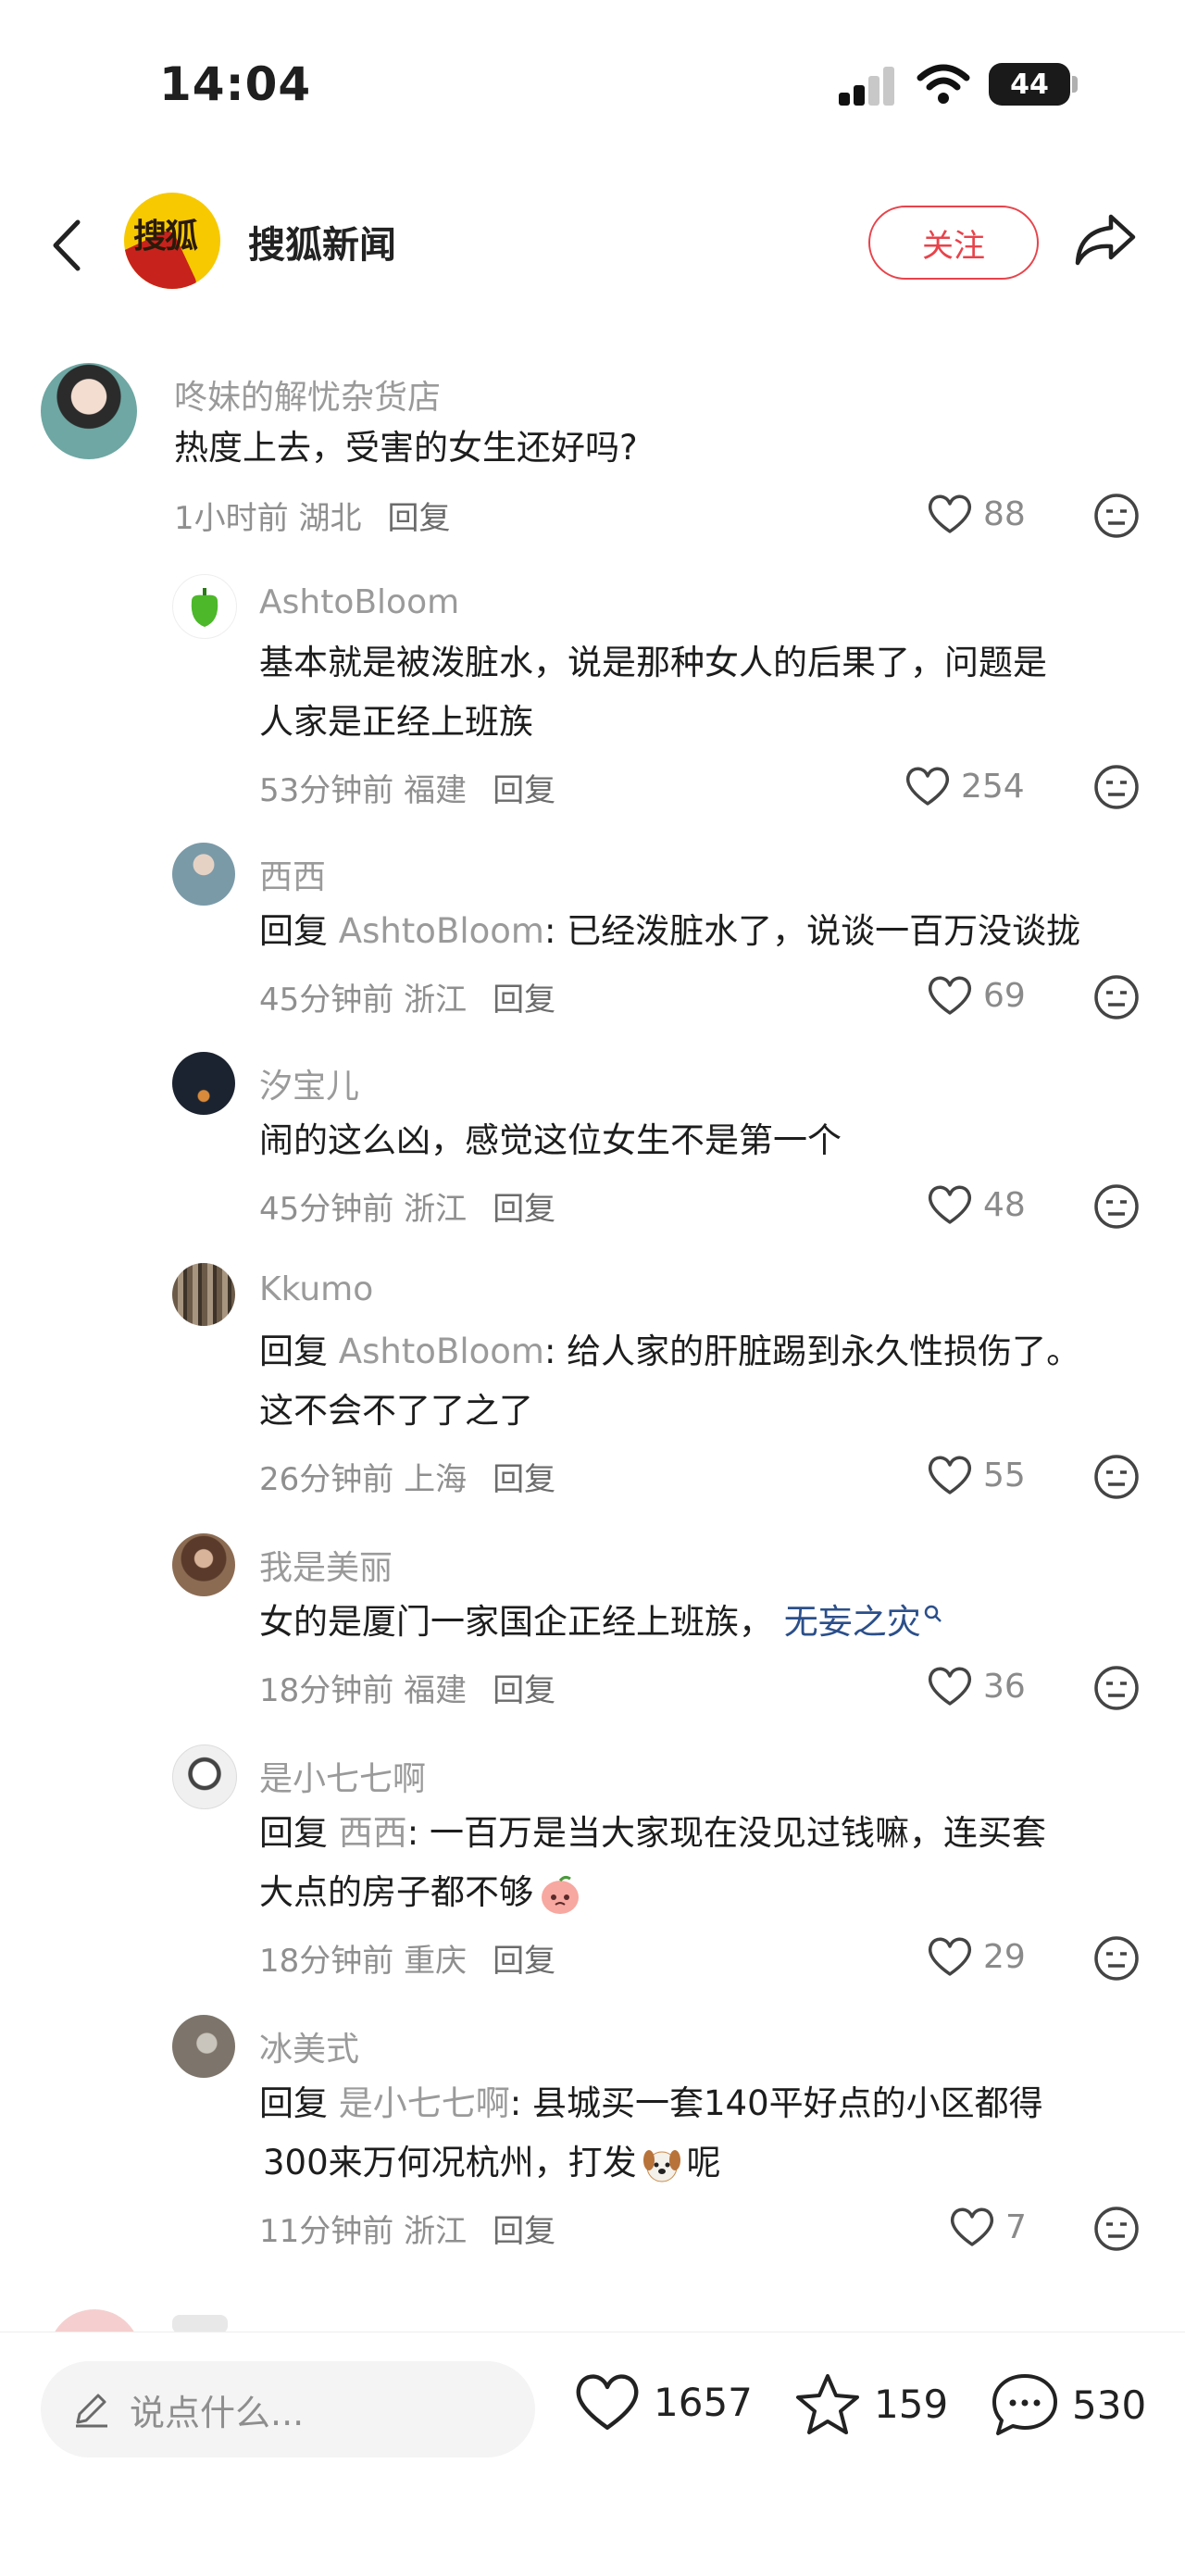 The height and width of the screenshot is (2576, 1185). I want to click on comment-body-line2: 大点的房子都不够, so click(396, 1892).